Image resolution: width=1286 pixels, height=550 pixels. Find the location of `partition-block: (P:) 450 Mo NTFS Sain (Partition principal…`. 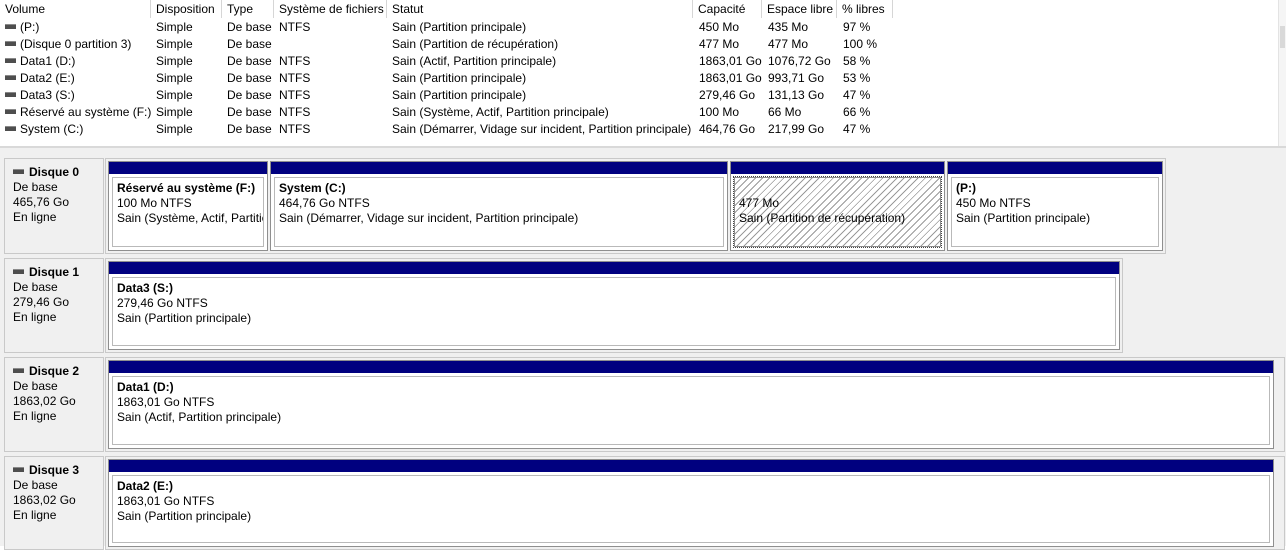

partition-block: (P:) 450 Mo NTFS Sain (Partition principal… is located at coordinates (1055, 206).